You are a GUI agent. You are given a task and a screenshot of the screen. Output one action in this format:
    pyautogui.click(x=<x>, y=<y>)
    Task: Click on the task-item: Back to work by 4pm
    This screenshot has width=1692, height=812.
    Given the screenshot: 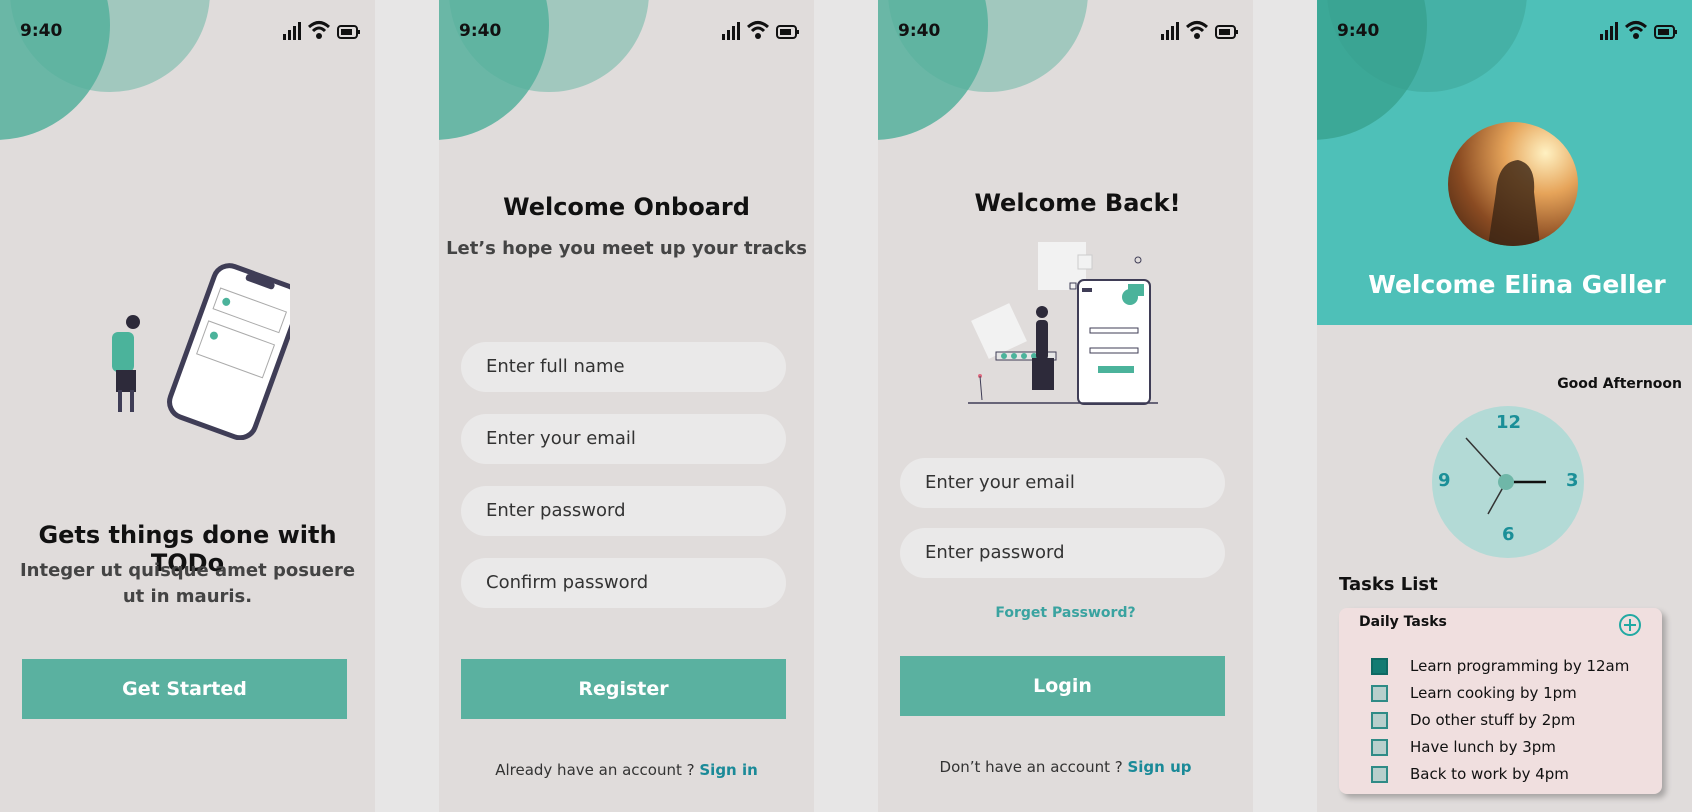 What is the action you would take?
    pyautogui.click(x=1470, y=774)
    